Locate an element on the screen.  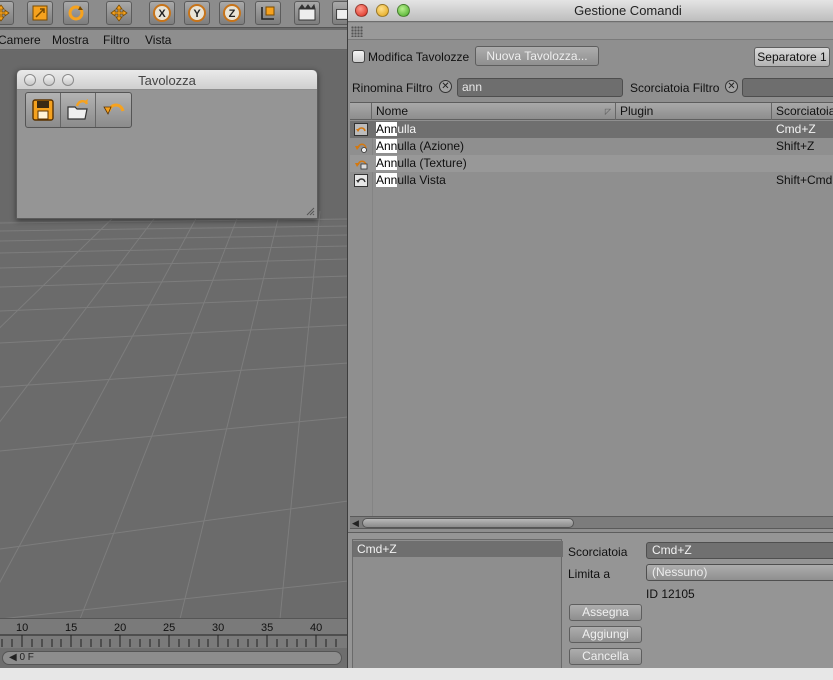
z-axis-icon: Z is located at coordinates (232, 13).